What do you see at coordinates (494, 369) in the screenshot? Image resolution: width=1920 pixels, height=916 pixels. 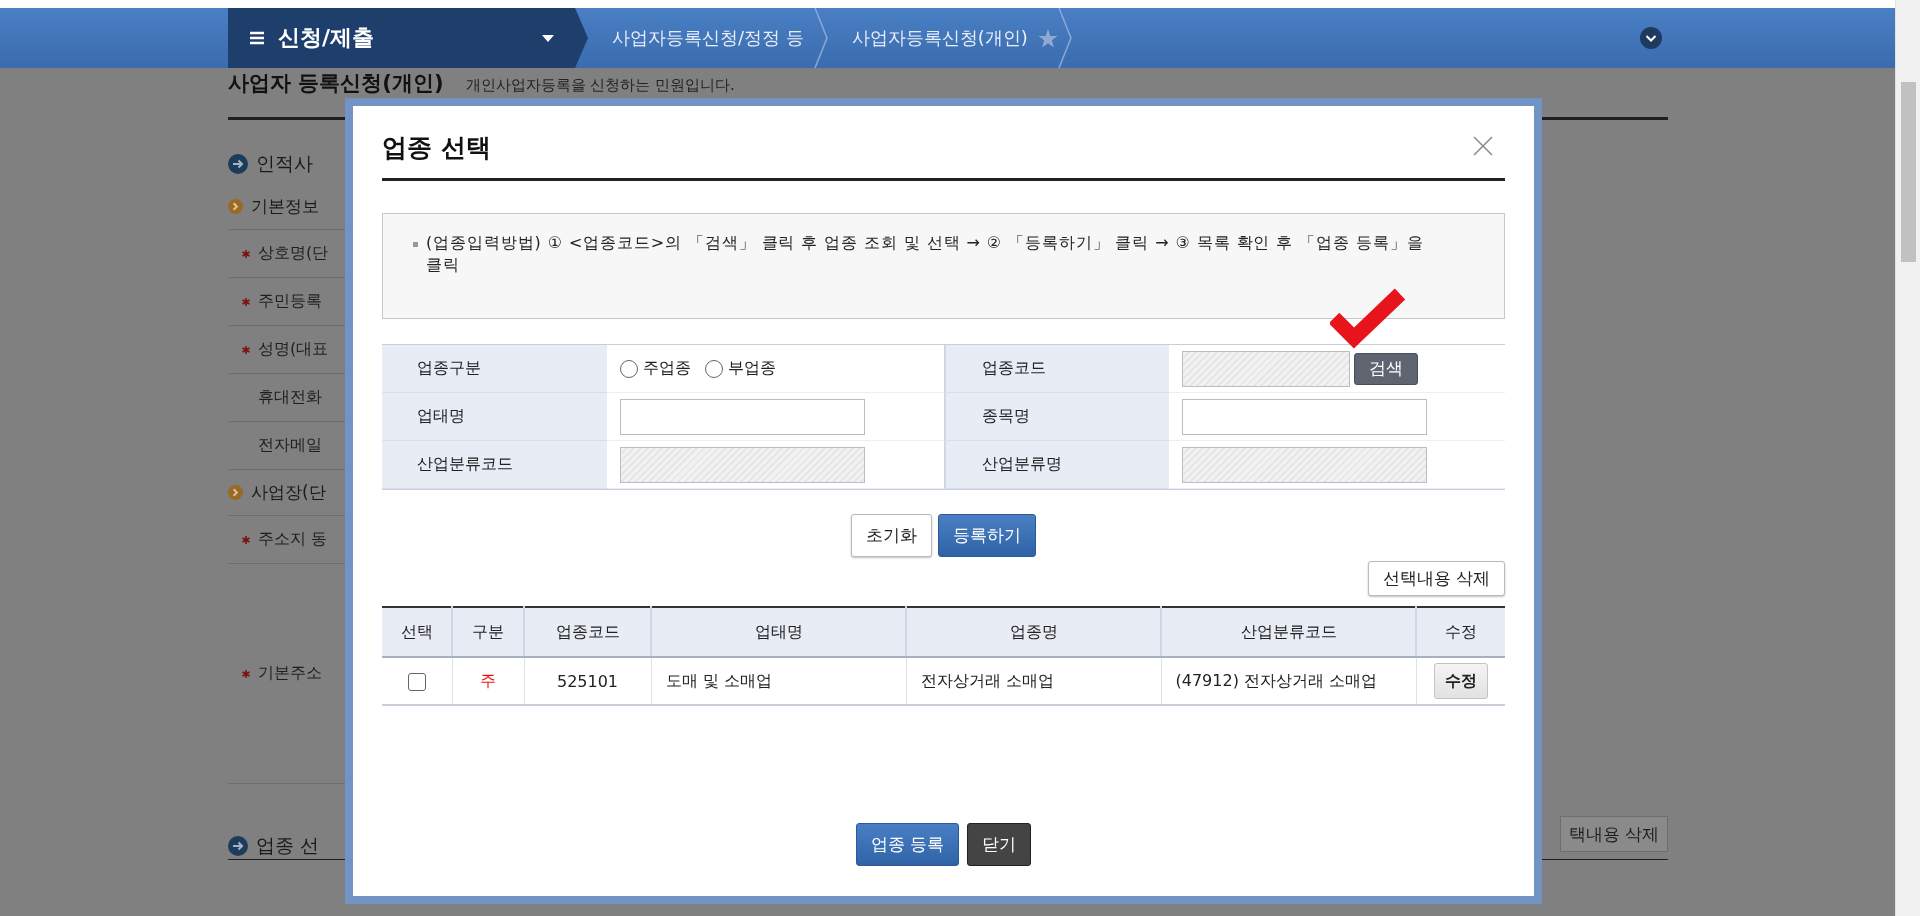 I see `form-label: 업종구분` at bounding box center [494, 369].